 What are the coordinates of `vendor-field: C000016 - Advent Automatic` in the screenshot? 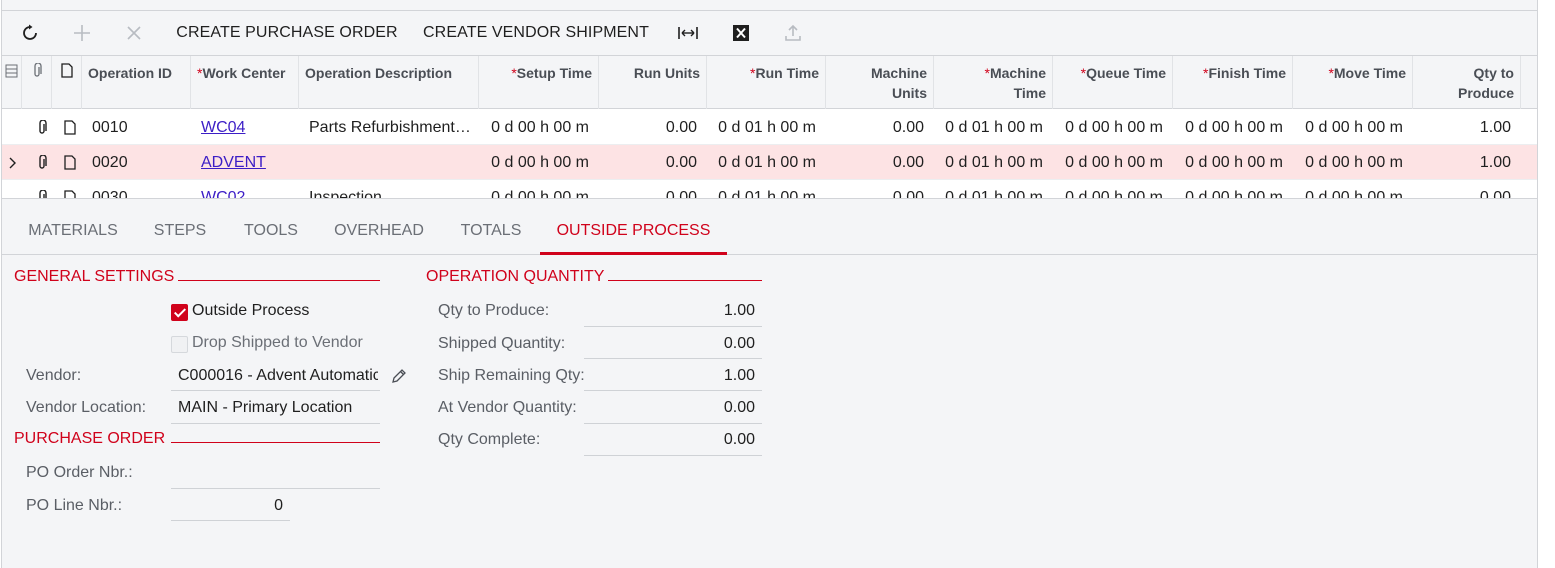 It's located at (278, 376).